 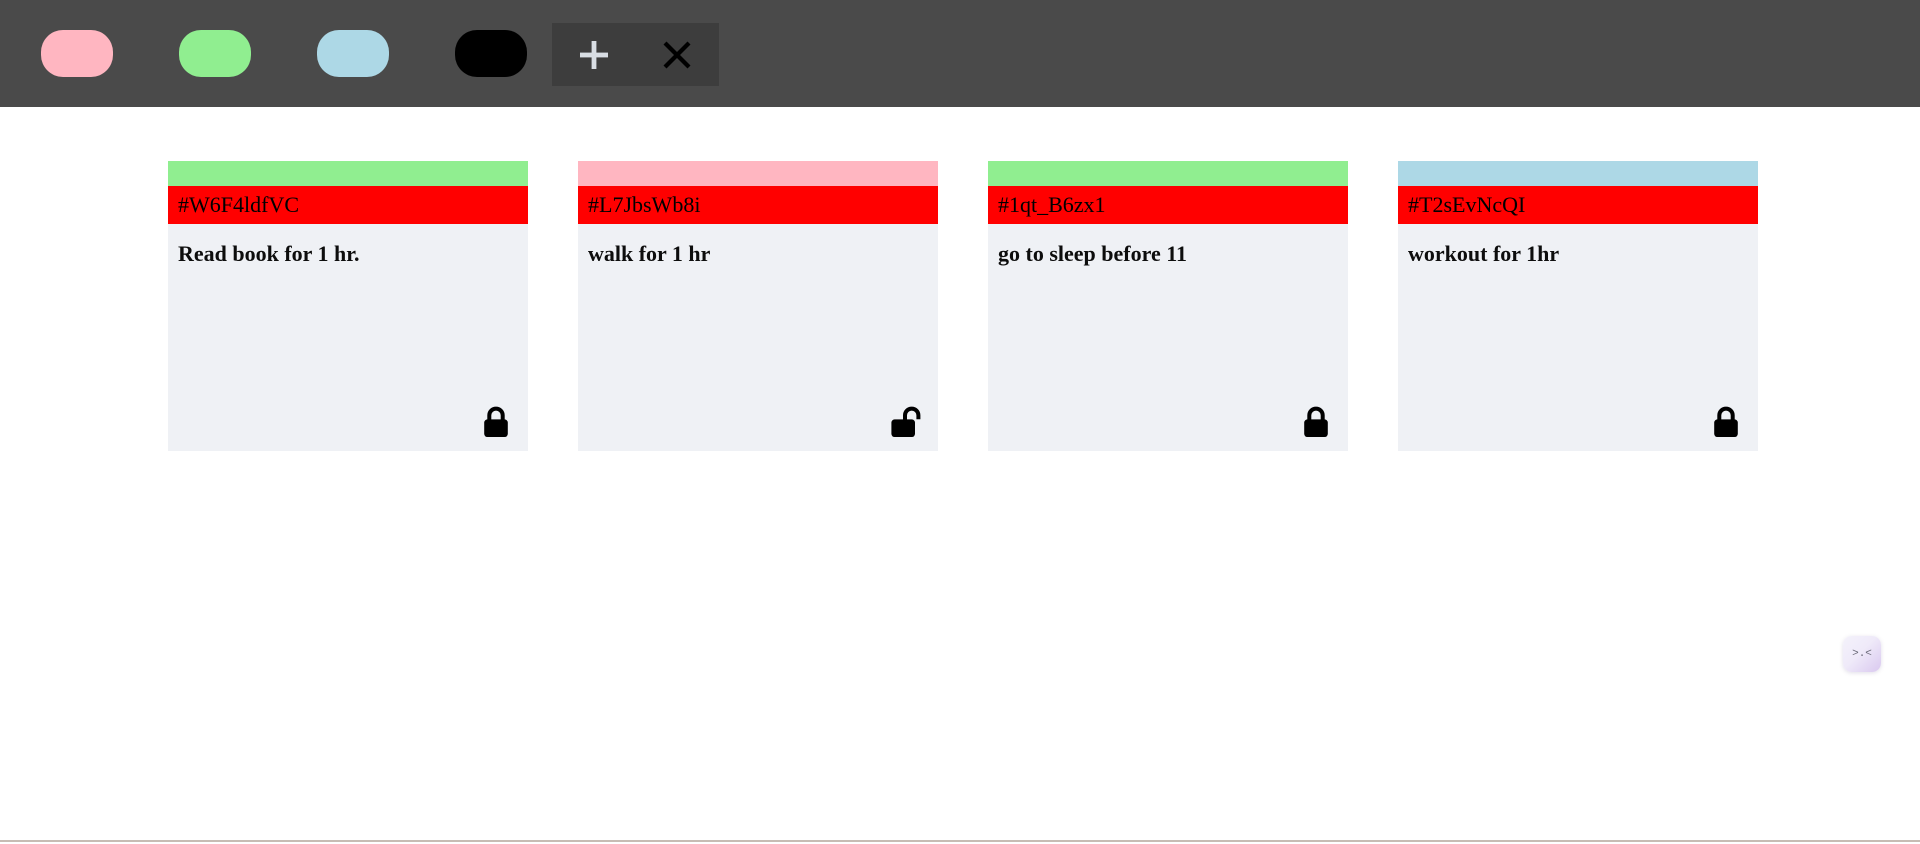 I want to click on note-id-label: #T2sEvNcQI, so click(x=1467, y=204).